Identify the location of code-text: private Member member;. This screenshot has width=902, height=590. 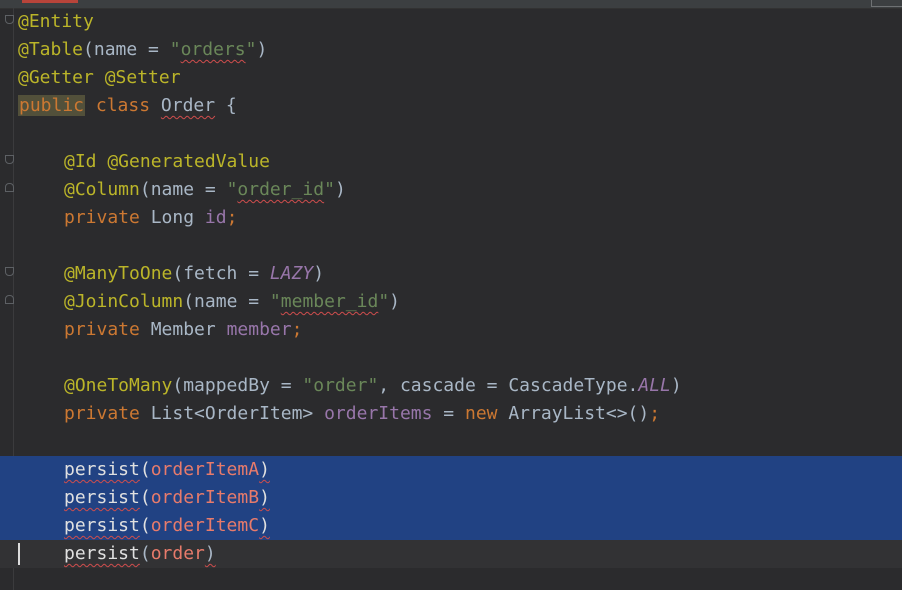
(183, 330).